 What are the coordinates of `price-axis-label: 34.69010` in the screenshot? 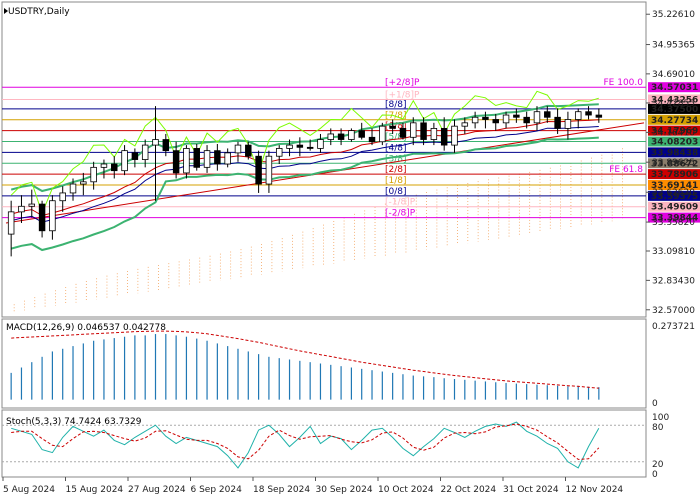 It's located at (673, 75).